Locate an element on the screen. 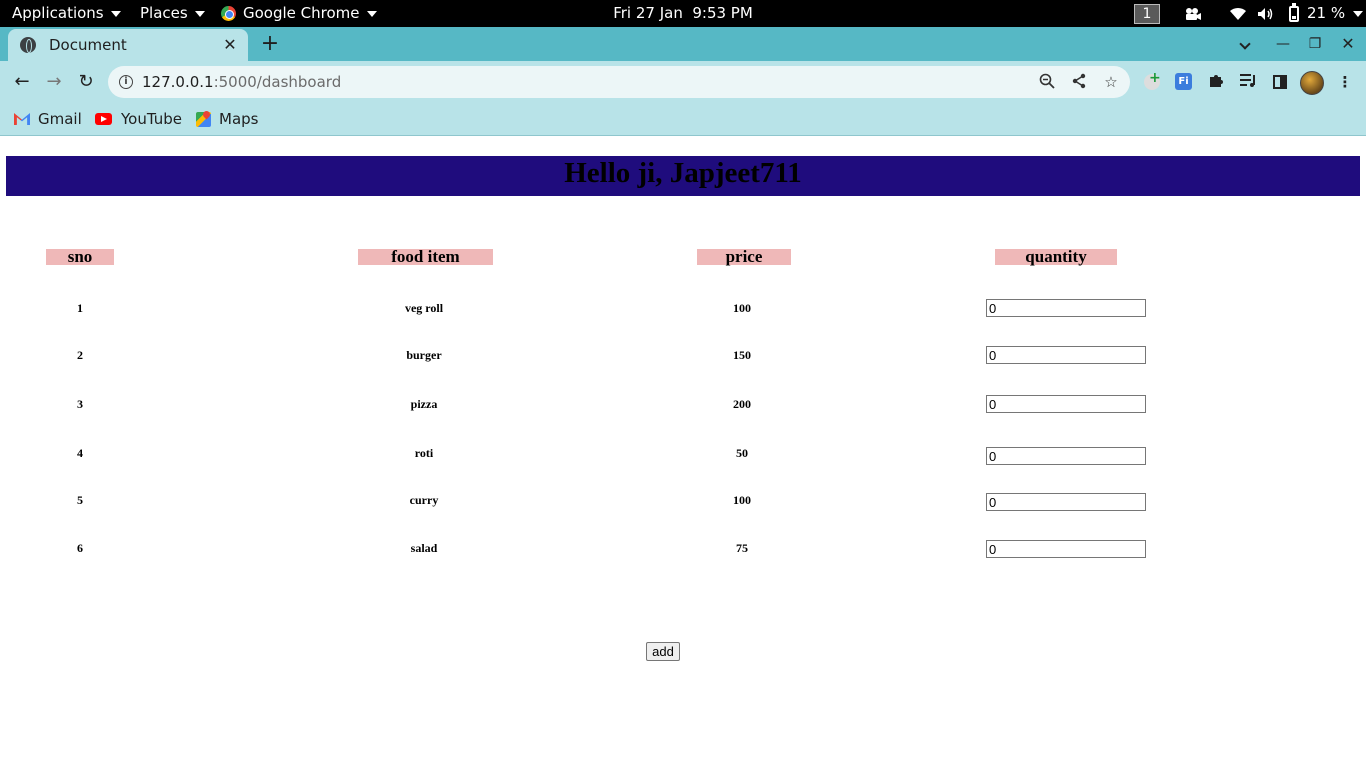 The width and height of the screenshot is (1366, 768). add-button: add is located at coordinates (663, 651).